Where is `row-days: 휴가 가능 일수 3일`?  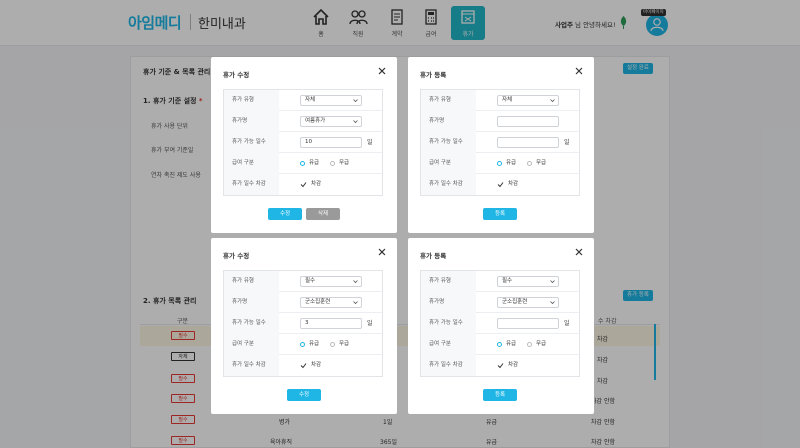 row-days: 휴가 가능 일수 3일 is located at coordinates (303, 323).